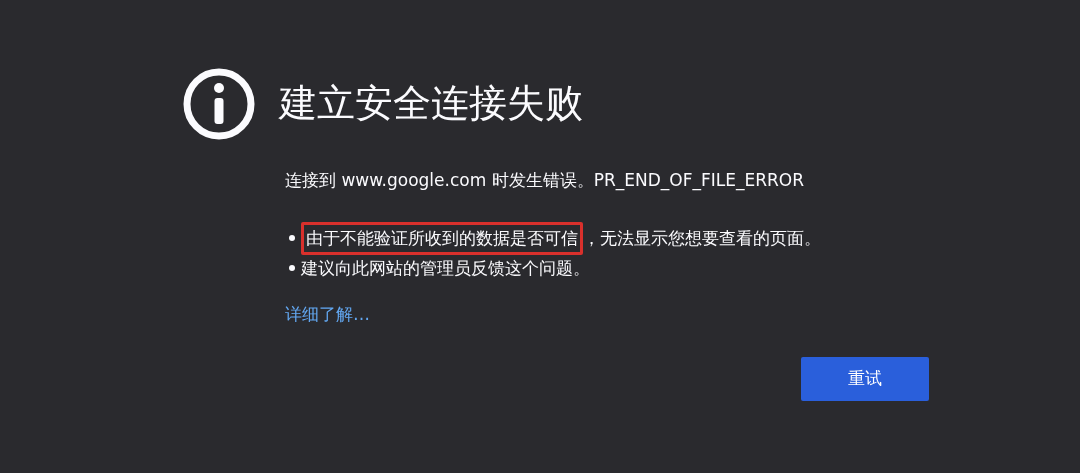 This screenshot has width=1080, height=473. I want to click on info-icon, so click(219, 104).